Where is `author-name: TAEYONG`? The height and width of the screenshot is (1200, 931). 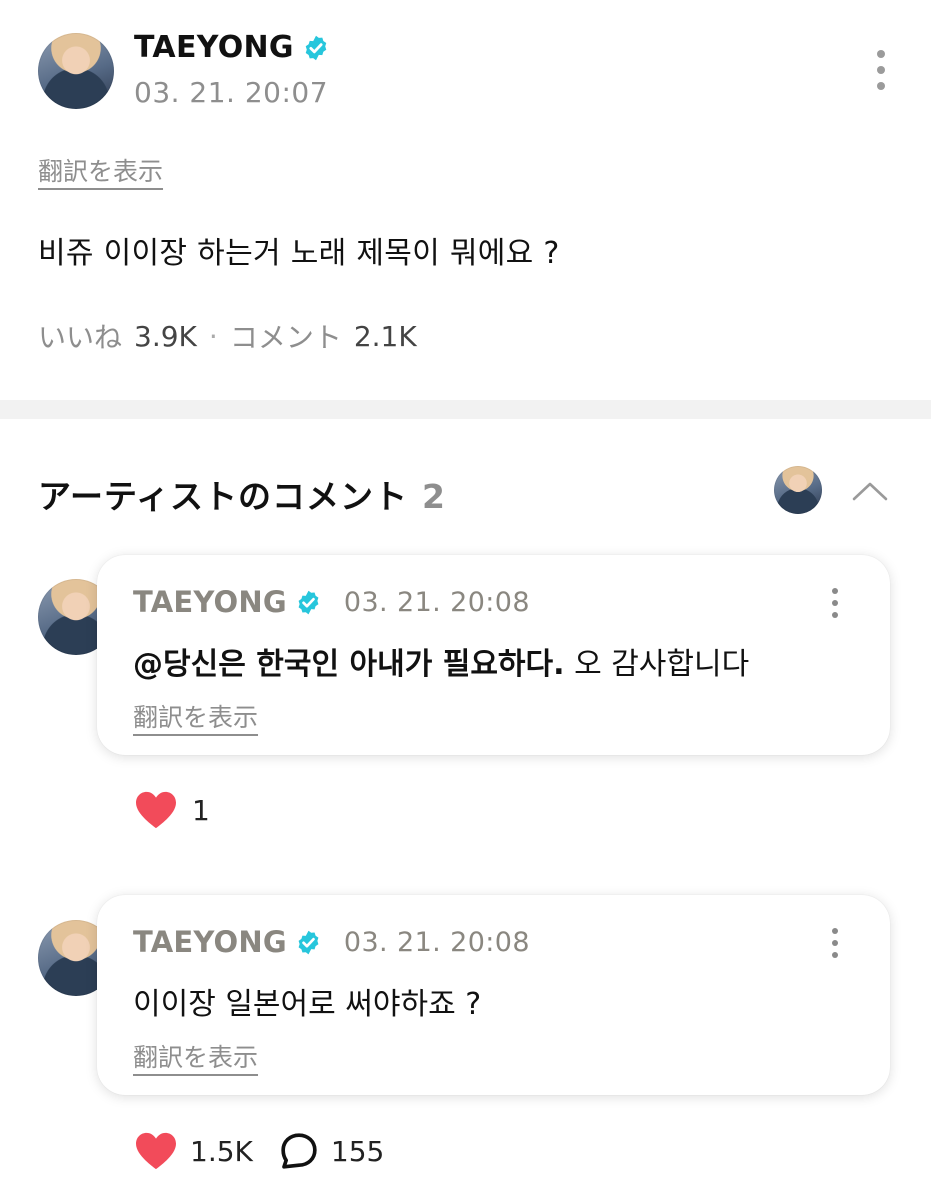
author-name: TAEYONG is located at coordinates (214, 47).